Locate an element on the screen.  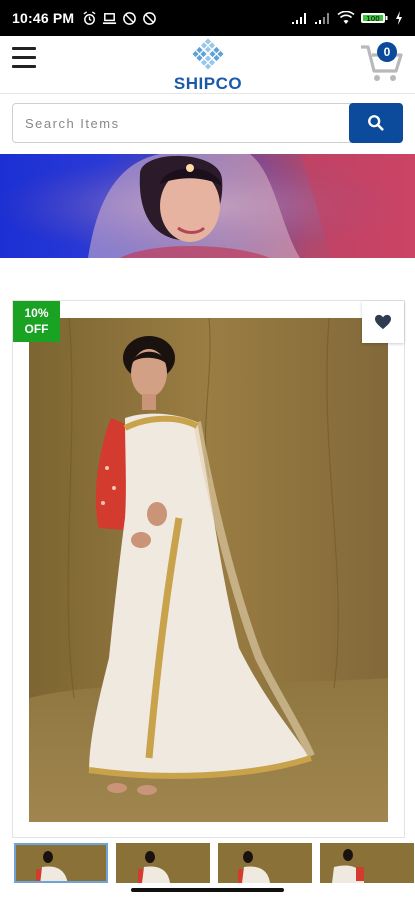
discount-percent: 10% is located at coordinates (36, 313).